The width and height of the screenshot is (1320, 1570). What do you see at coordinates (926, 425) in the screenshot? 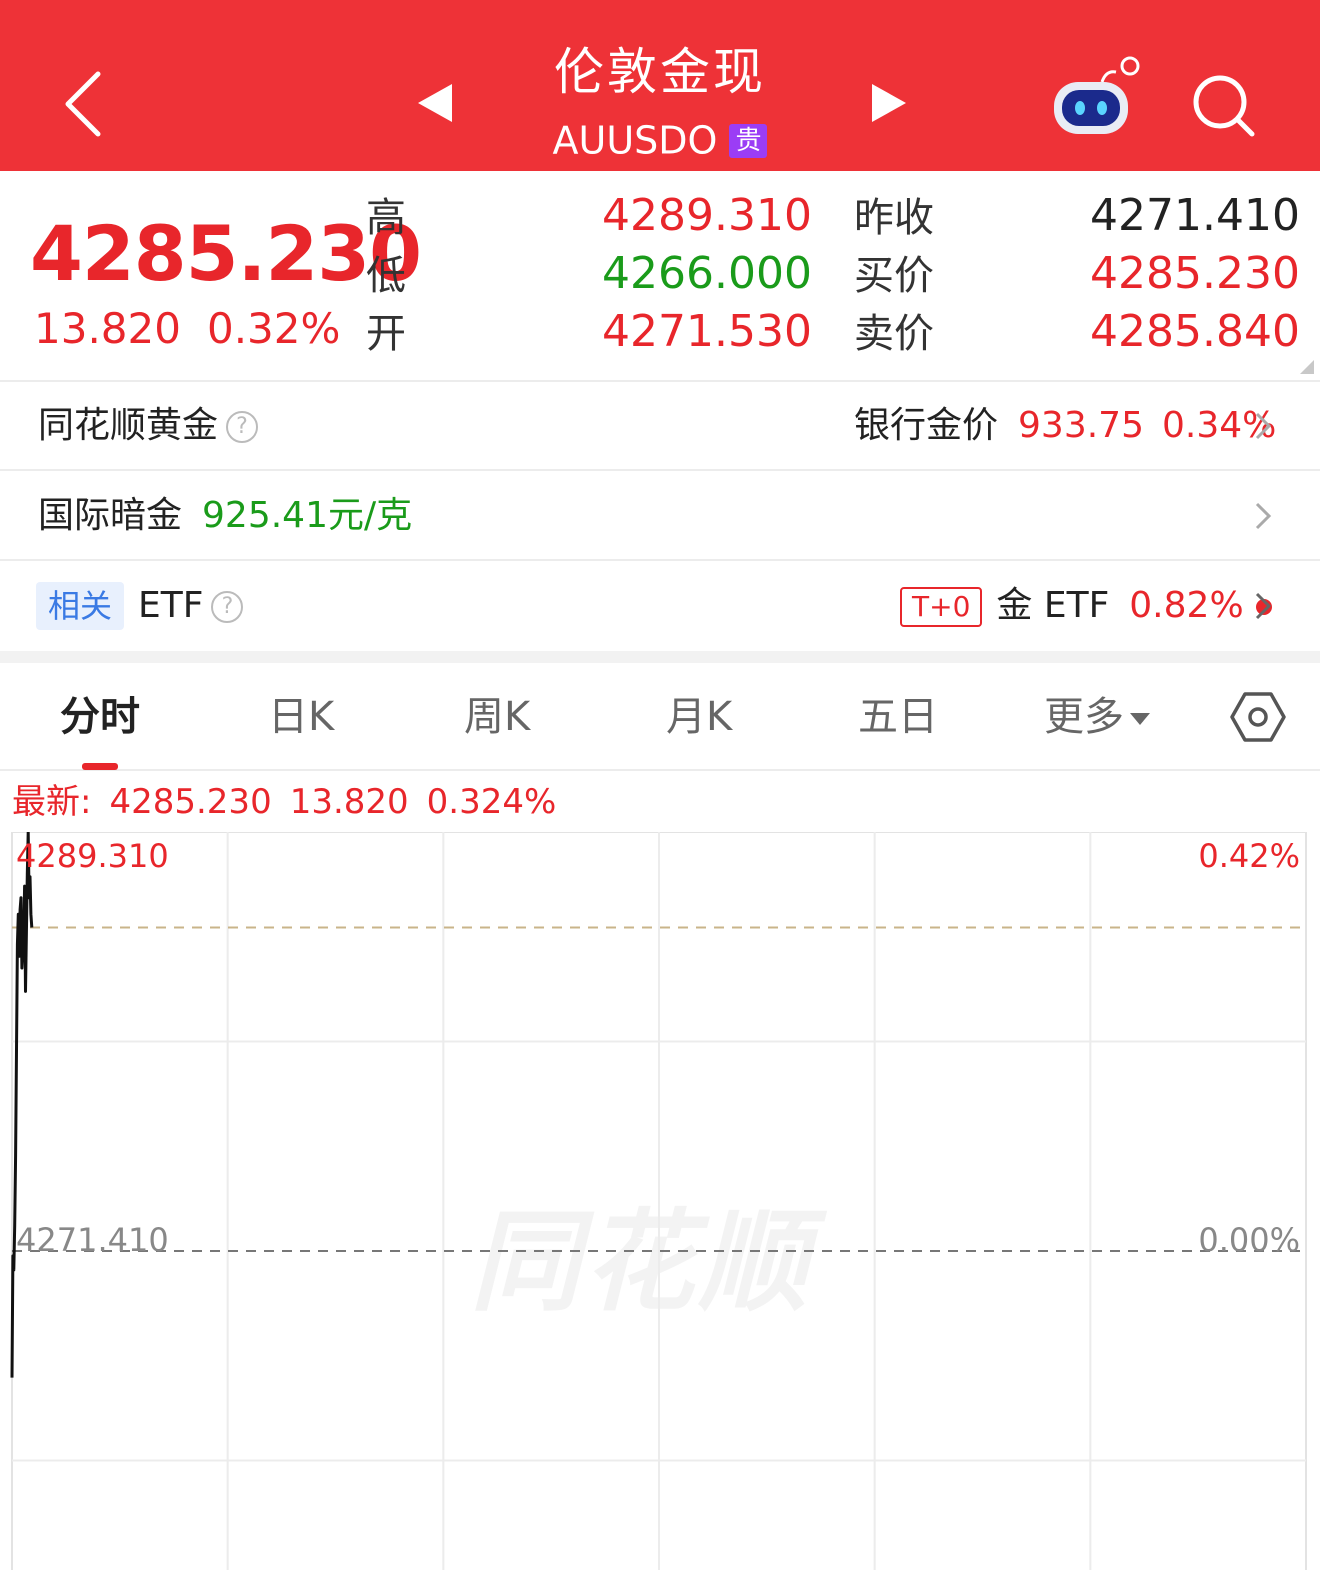
I see `bank-price-label: 银行金价` at bounding box center [926, 425].